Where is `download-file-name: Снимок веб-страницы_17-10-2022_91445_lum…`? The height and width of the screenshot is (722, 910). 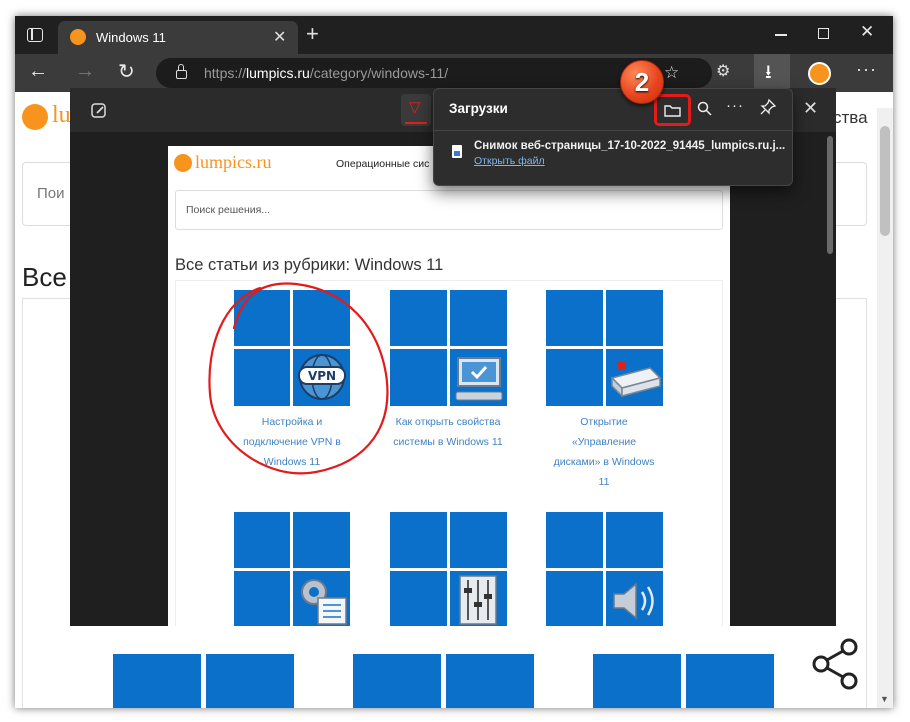 download-file-name: Снимок веб-страницы_17-10-2022_91445_lum… is located at coordinates (629, 146).